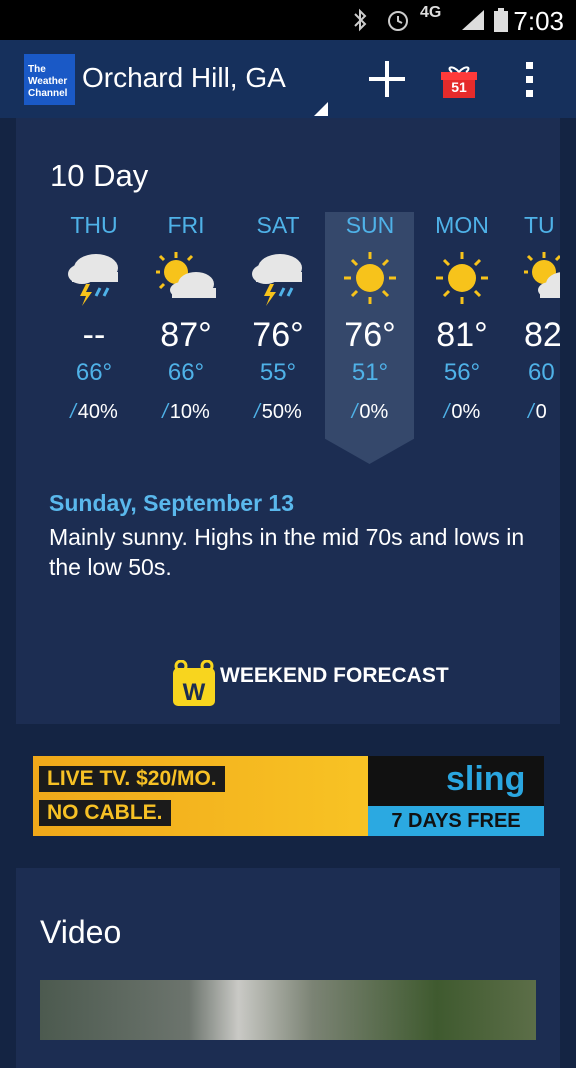  What do you see at coordinates (105, 813) in the screenshot?
I see `ad-subheadline: NO CABLE.` at bounding box center [105, 813].